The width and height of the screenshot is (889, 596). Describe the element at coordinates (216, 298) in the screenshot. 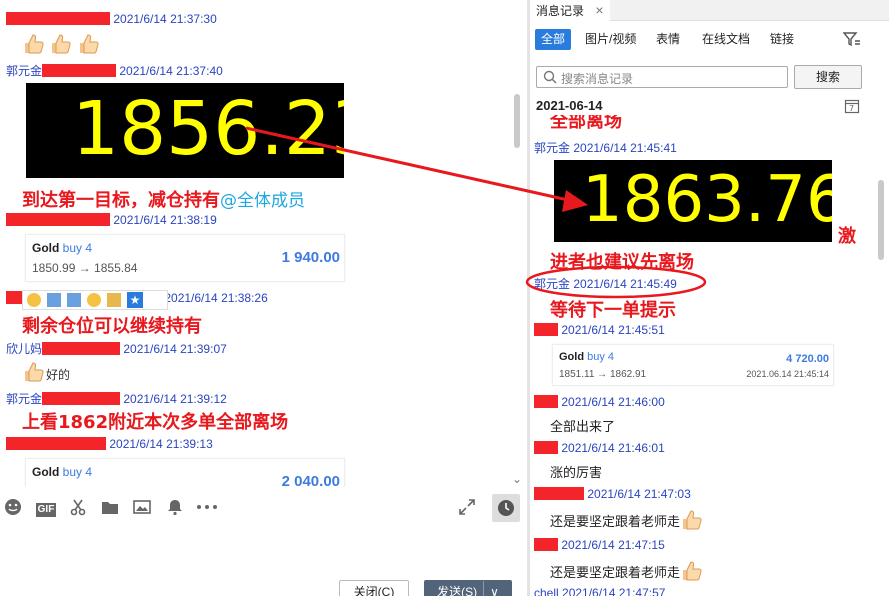

I see `message-time: 2021/6/14 21:38:26` at that location.